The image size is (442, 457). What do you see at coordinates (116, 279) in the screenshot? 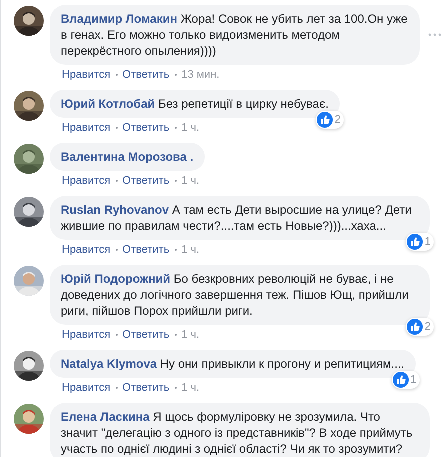
I see `author-name: Юрій Подорожний` at bounding box center [116, 279].